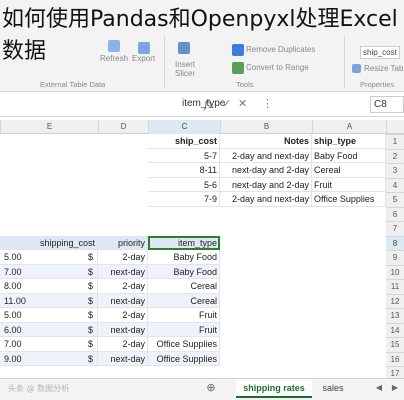 The height and width of the screenshot is (400, 404). Describe the element at coordinates (73, 84) in the screenshot. I see `group-external-table-data: External Table Data` at that location.